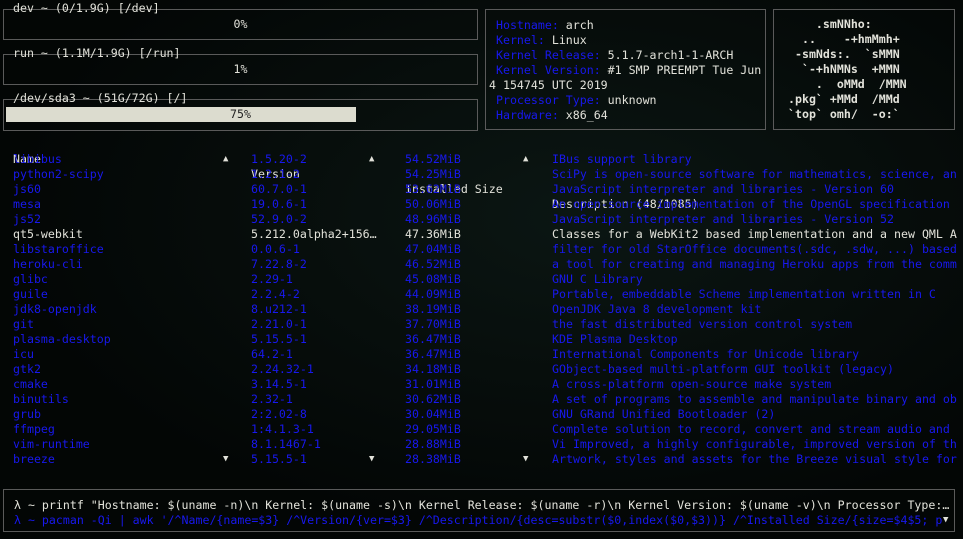 This screenshot has height=539, width=963. What do you see at coordinates (272, 399) in the screenshot?
I see `package-version: 2.32-1` at bounding box center [272, 399].